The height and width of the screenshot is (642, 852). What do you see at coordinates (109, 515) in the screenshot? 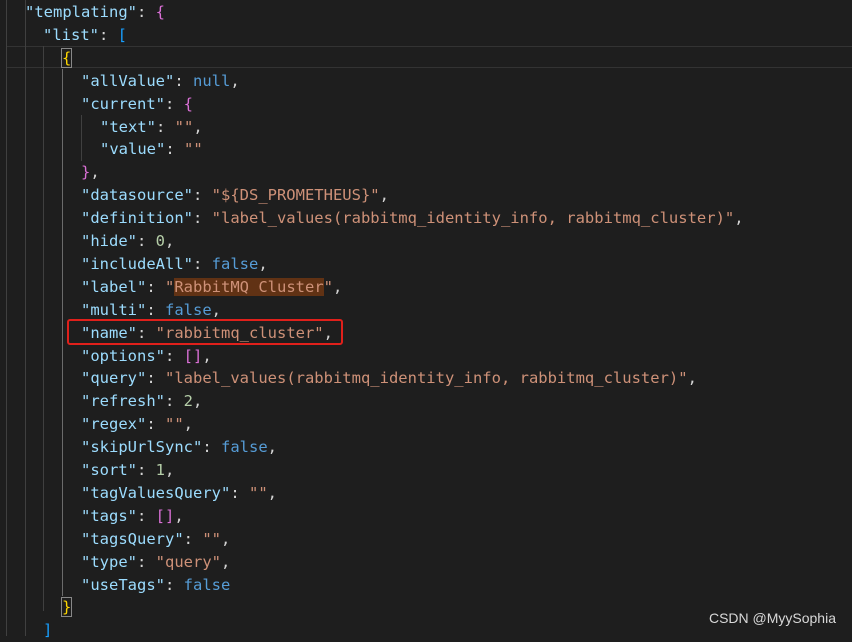
I see `code-token: "tags"` at bounding box center [109, 515].